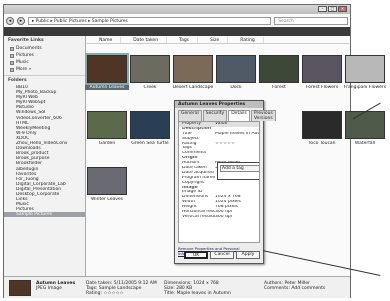 This screenshot has height=301, width=390. Describe the element at coordinates (198, 216) in the screenshot. I see `property-key: Vertical resolution` at that location.